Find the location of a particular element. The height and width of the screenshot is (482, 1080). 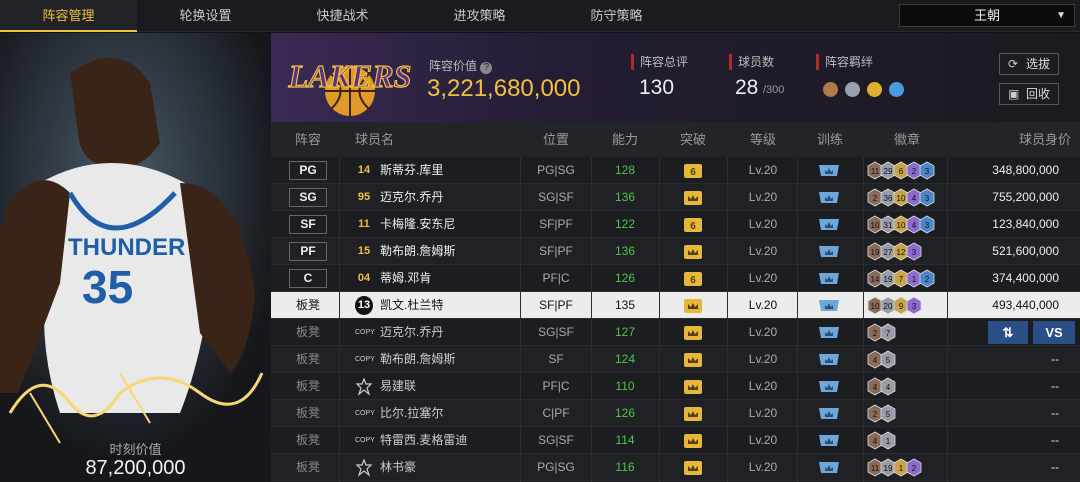

badge-icon: 2 is located at coordinates (914, 467).